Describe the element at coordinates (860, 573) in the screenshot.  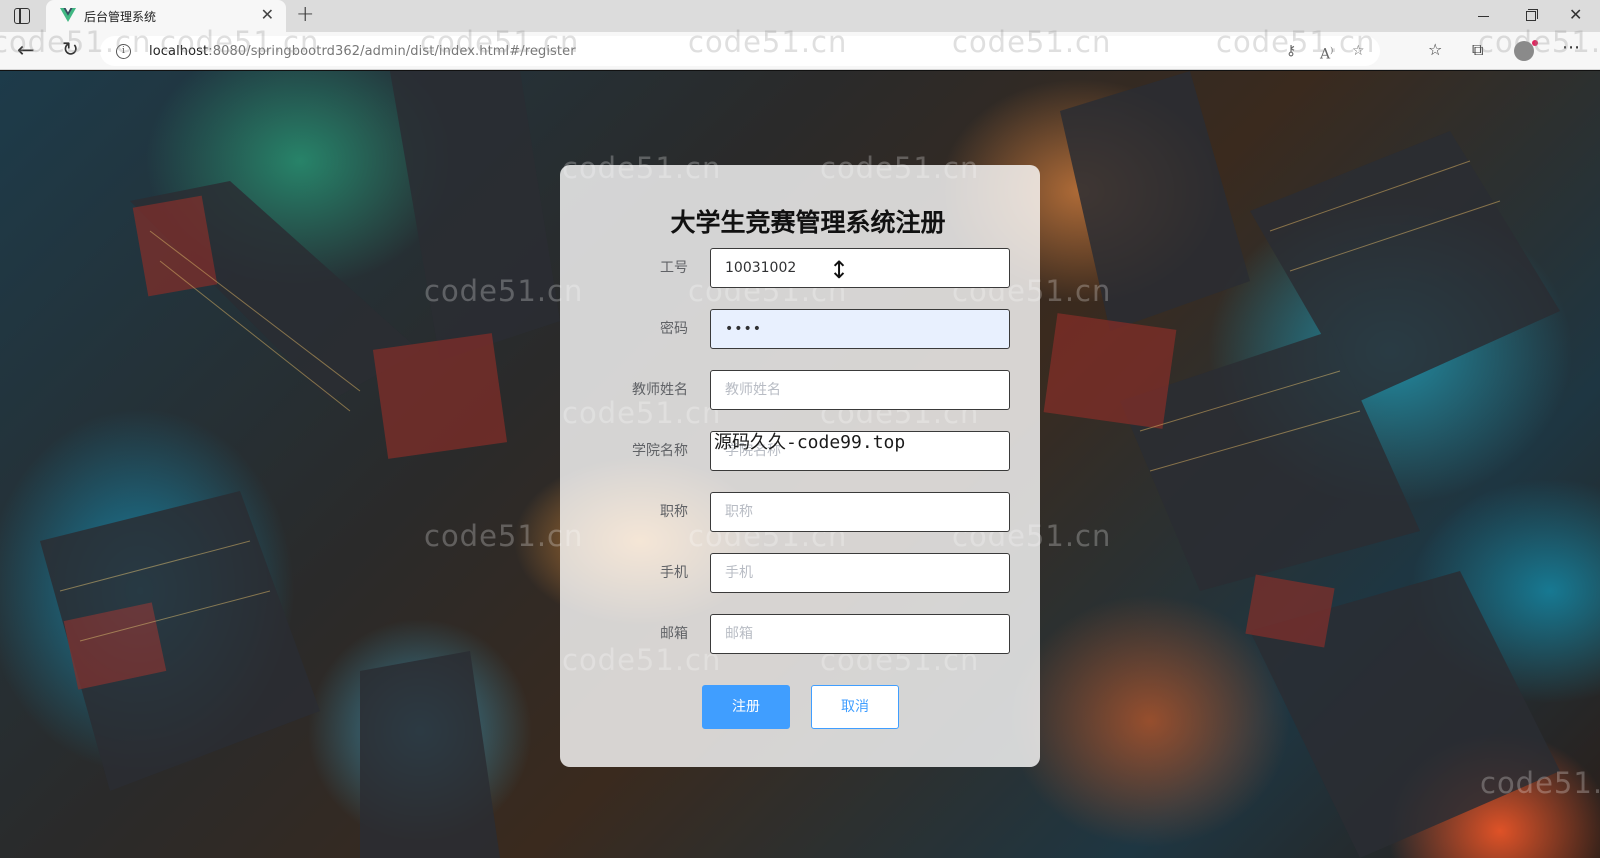
I see `phone-input` at that location.